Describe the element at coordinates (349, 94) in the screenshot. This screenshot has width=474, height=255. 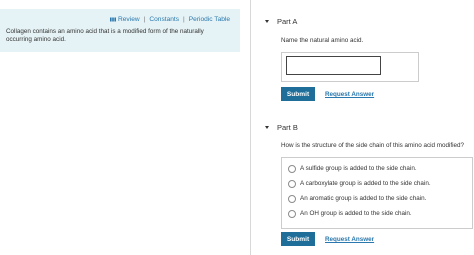
I see `part-a-request-answer-link: Request Answer` at that location.